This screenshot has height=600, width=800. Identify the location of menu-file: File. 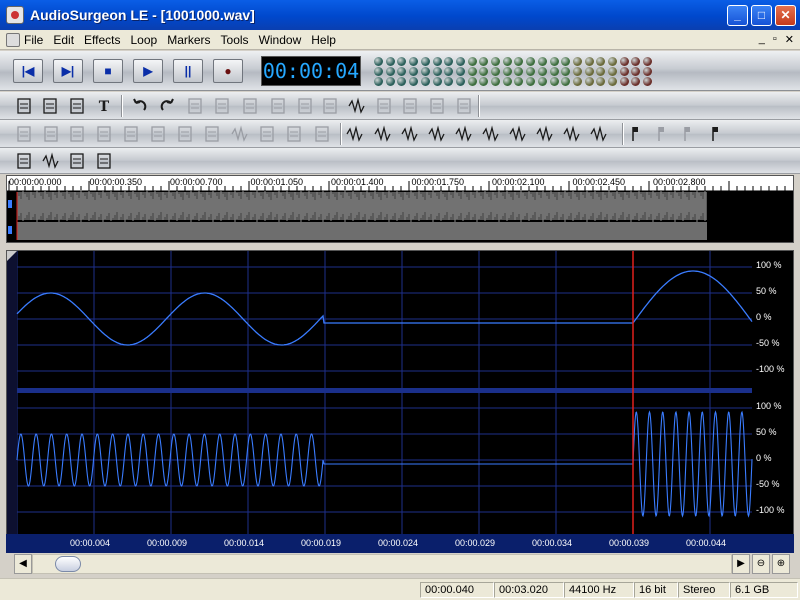
(36, 40).